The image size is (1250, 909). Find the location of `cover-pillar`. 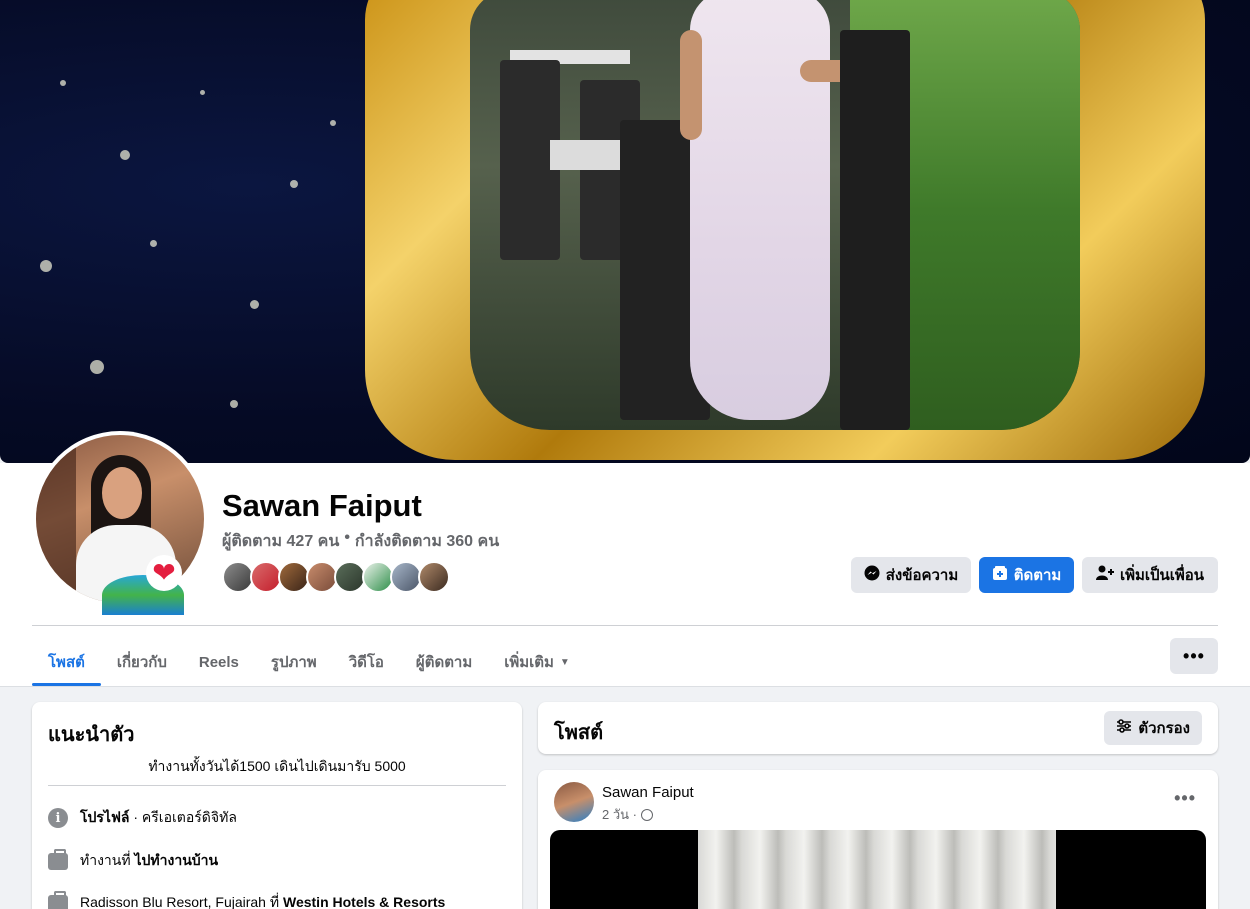

cover-pillar is located at coordinates (875, 230).